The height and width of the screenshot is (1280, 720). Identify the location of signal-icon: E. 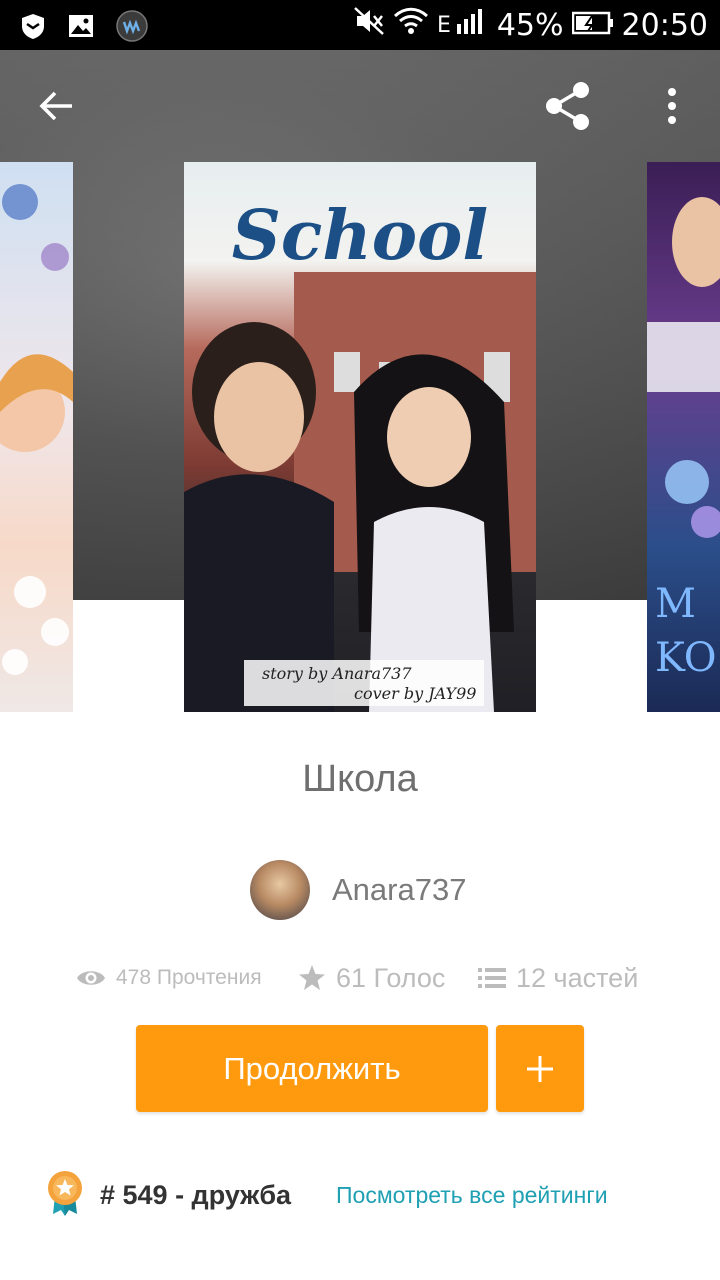
(463, 25).